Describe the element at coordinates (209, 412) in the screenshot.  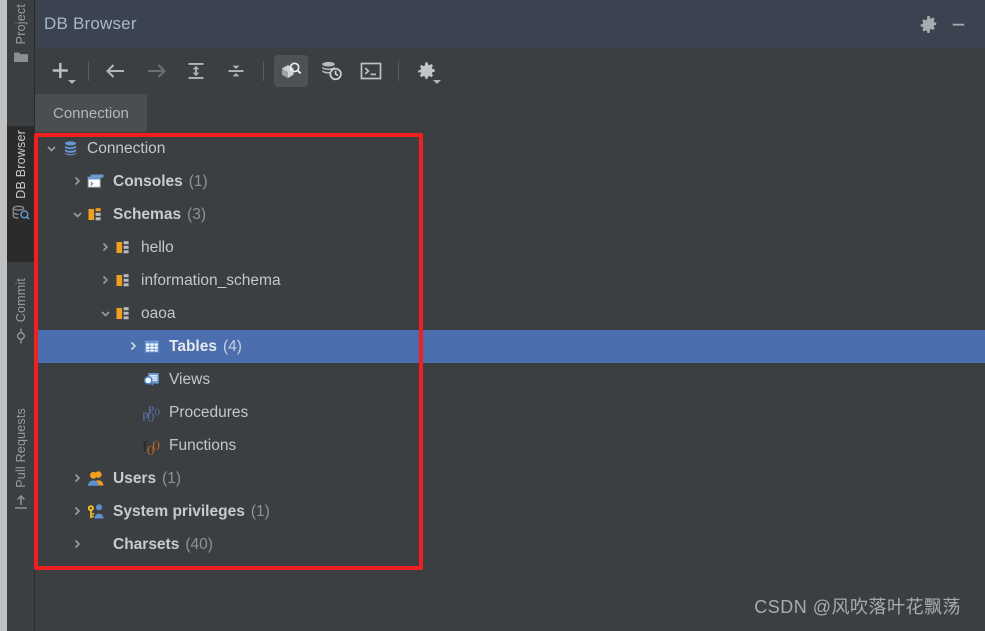
I see `tree-row-label: Procedures` at that location.